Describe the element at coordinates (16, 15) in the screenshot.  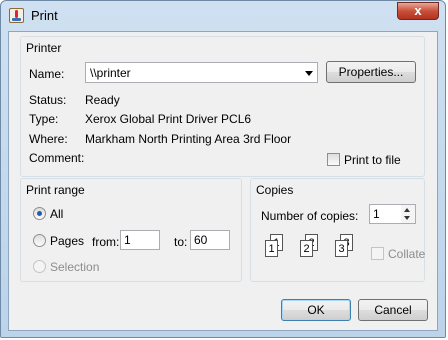
I see `java-app-icon` at that location.